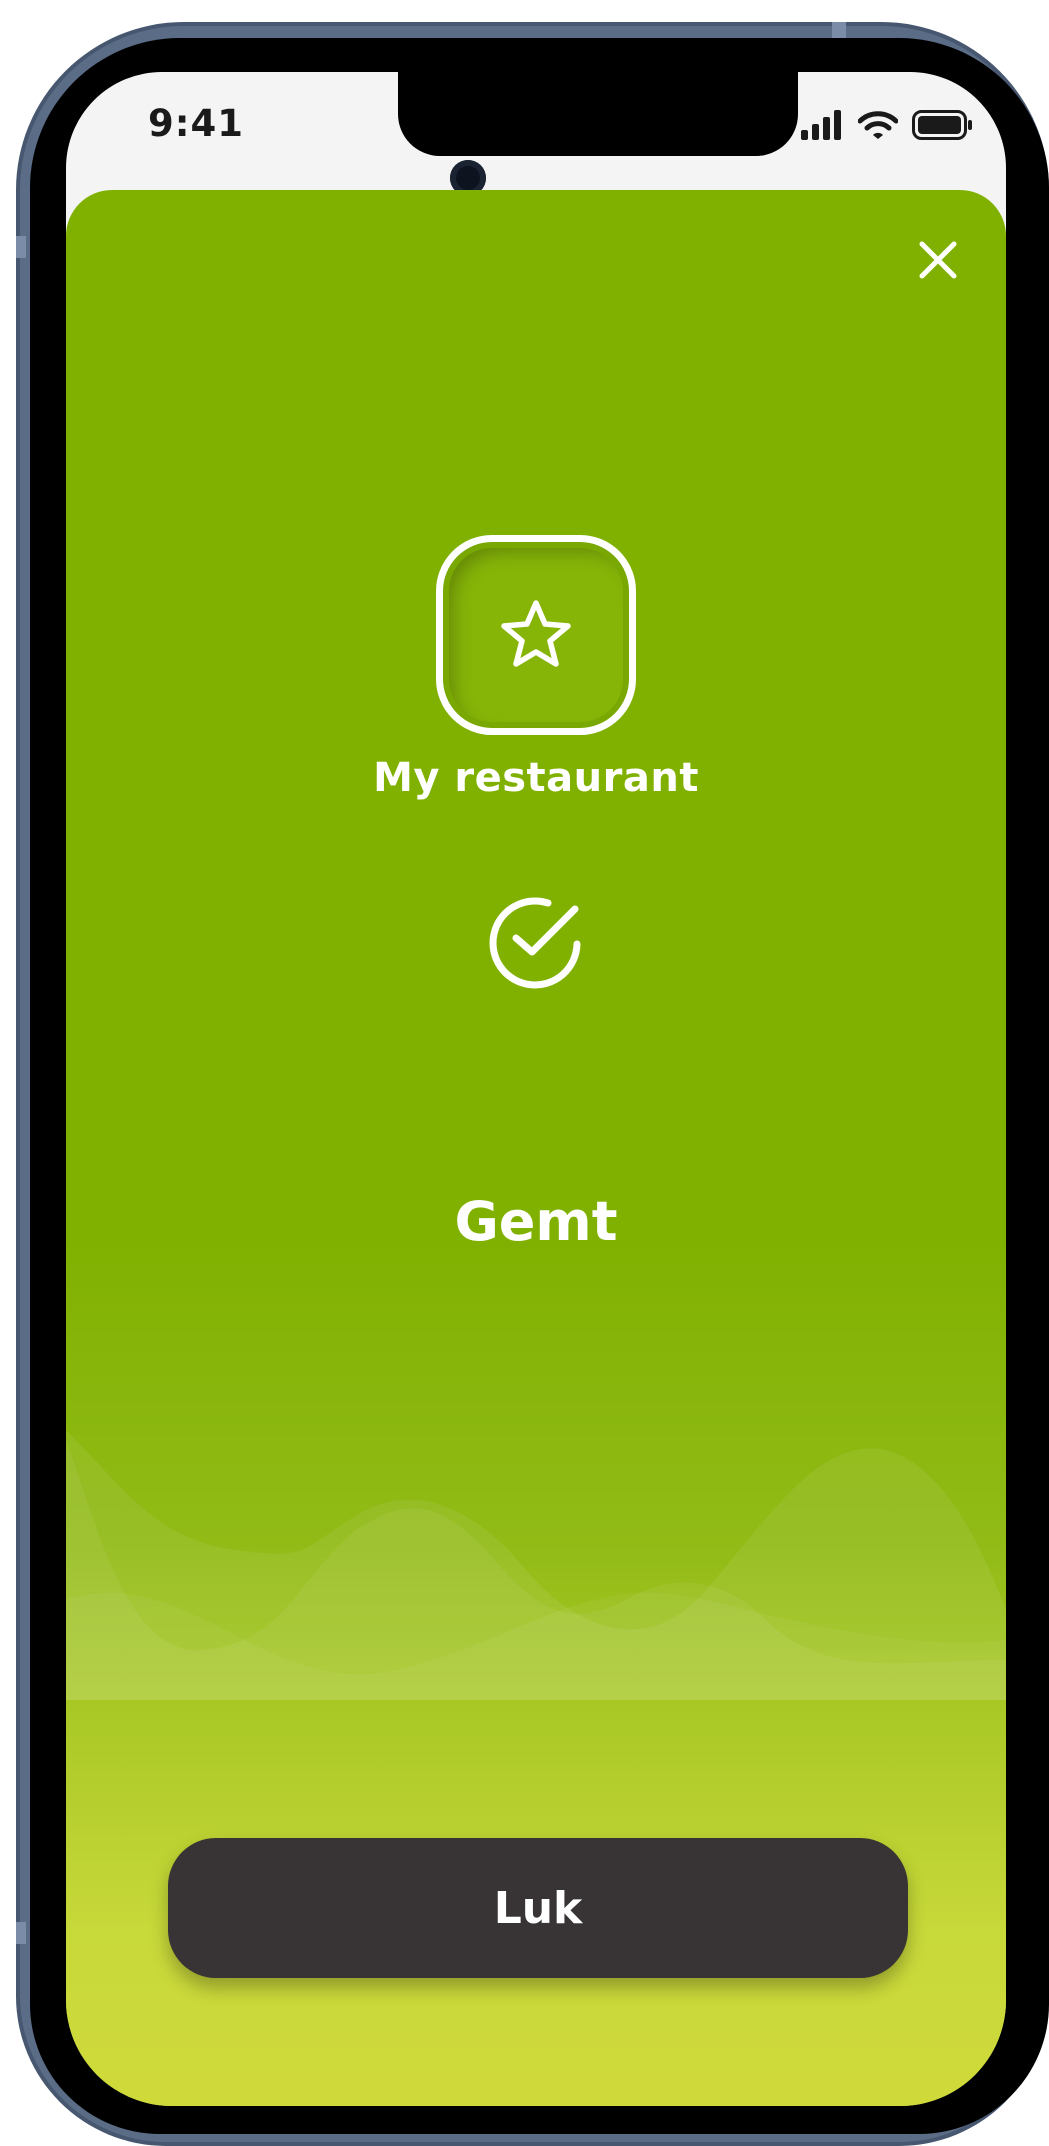 This screenshot has width=1049, height=2146. I want to click on side-button-left-bottom, so click(21, 1933).